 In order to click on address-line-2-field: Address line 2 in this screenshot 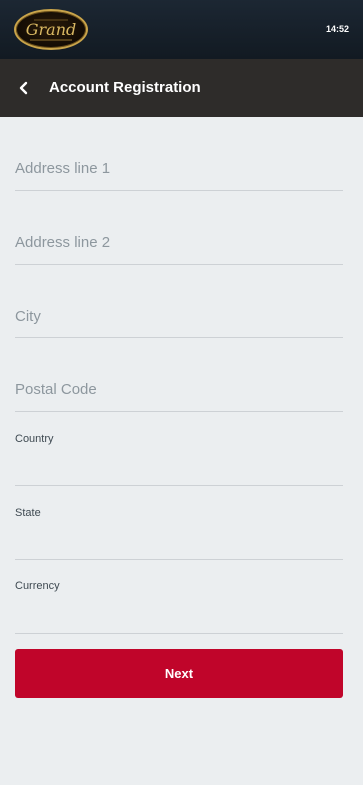, I will do `click(179, 243)`.